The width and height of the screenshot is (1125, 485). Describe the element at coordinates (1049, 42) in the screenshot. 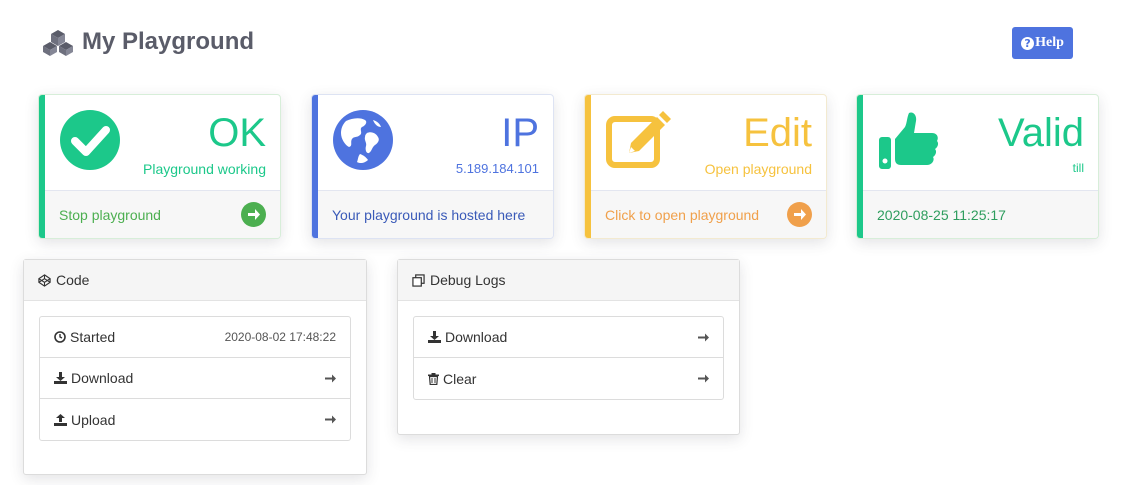

I see `help-button-label: Help` at that location.